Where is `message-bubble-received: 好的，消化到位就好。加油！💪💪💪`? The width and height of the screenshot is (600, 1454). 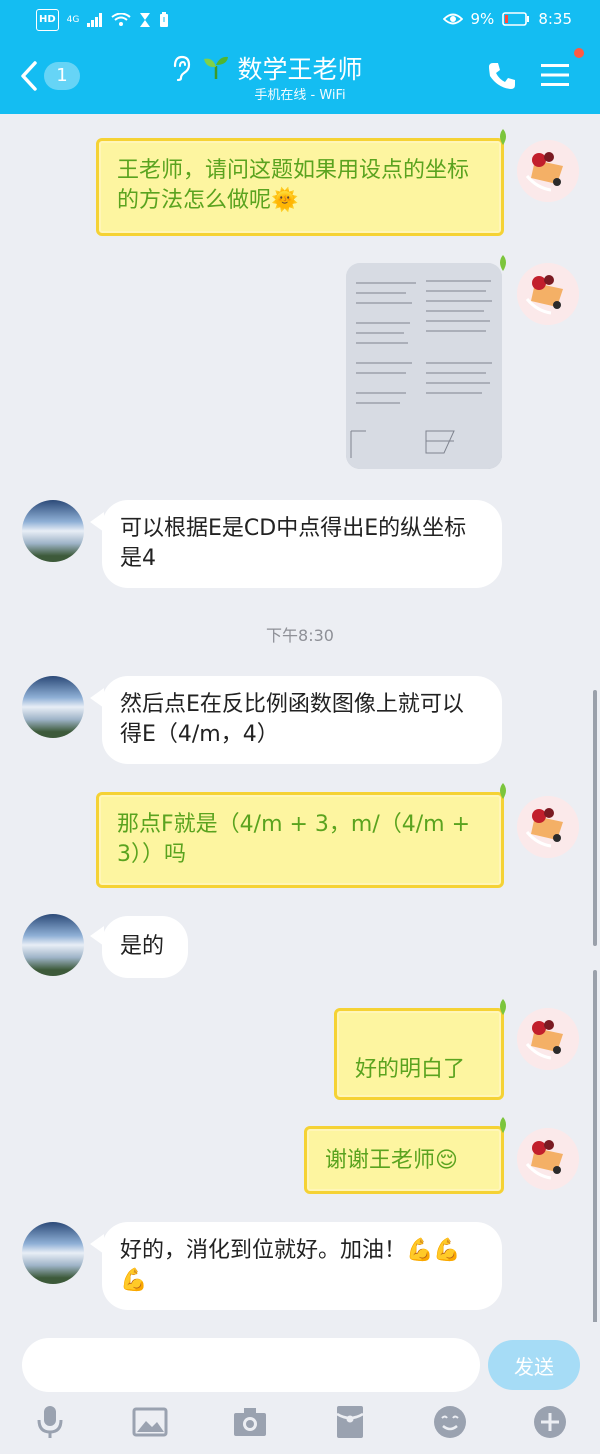 message-bubble-received: 好的，消化到位就好。加油！💪💪💪 is located at coordinates (302, 1266).